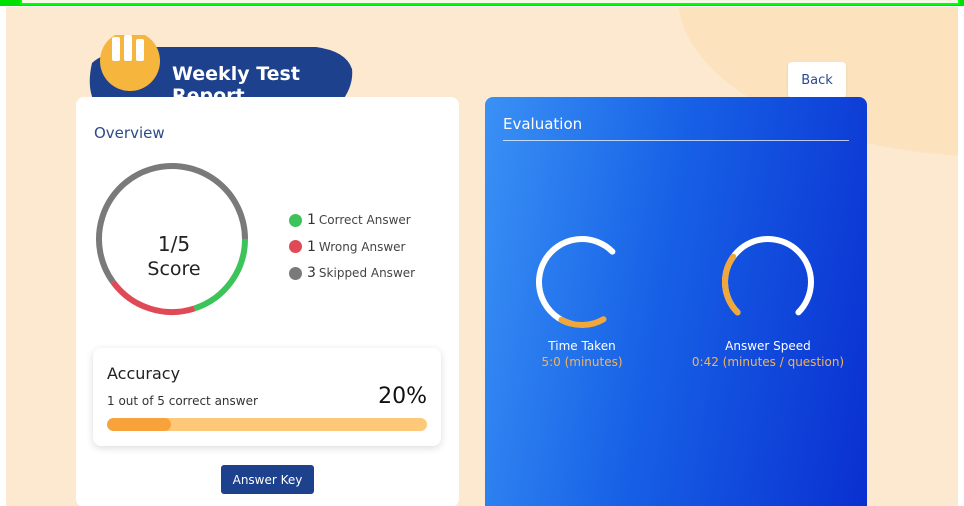 This screenshot has width=964, height=506. I want to click on legend-item-correct: 1 Correct Answer, so click(352, 220).